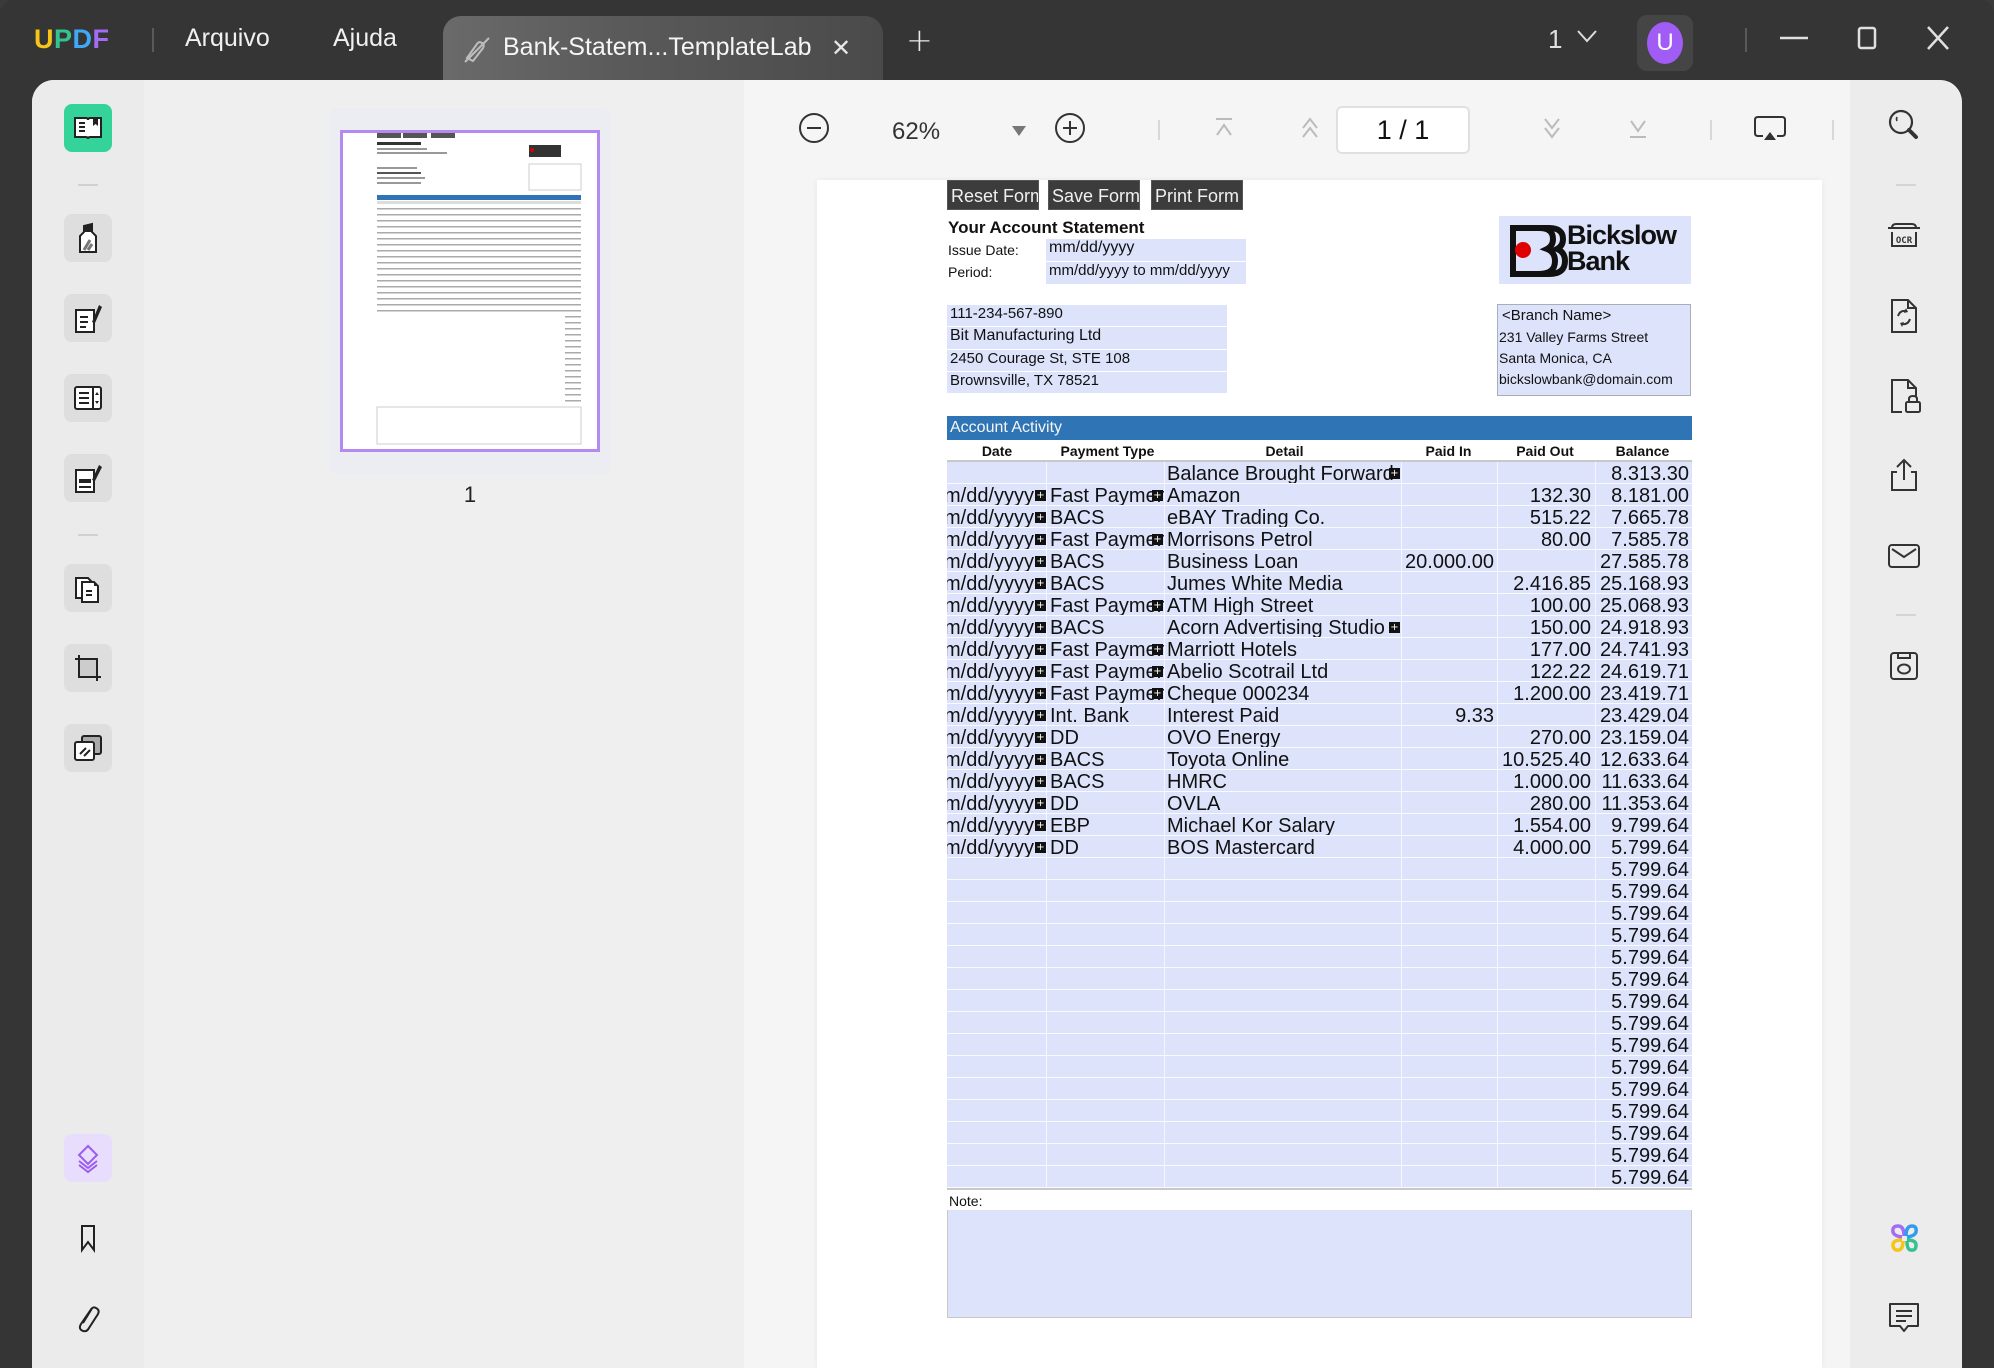 The width and height of the screenshot is (1994, 1368). Describe the element at coordinates (1019, 131) in the screenshot. I see `zoom-dropdown-icon` at that location.